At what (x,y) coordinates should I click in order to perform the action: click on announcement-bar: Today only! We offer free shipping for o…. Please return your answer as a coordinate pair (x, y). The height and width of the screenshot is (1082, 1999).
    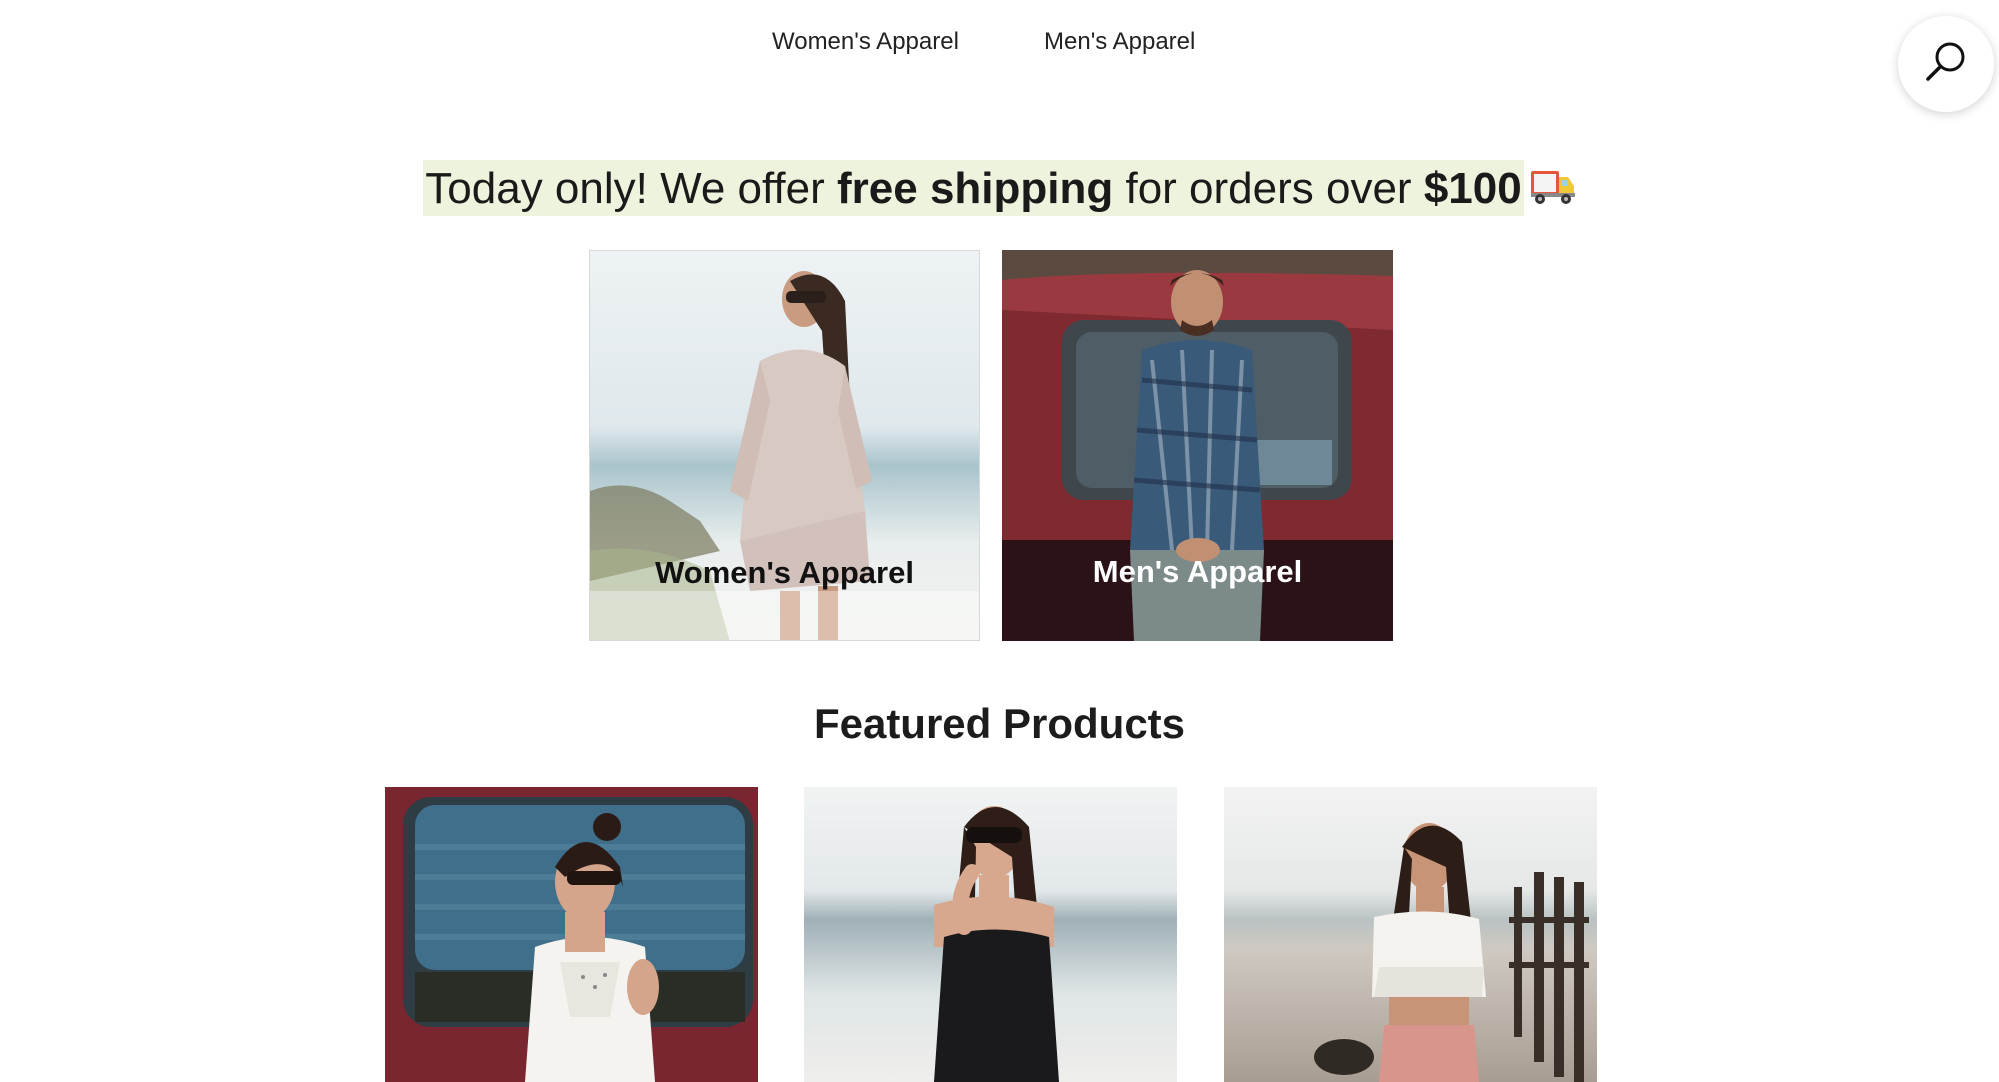
    Looking at the image, I should click on (999, 188).